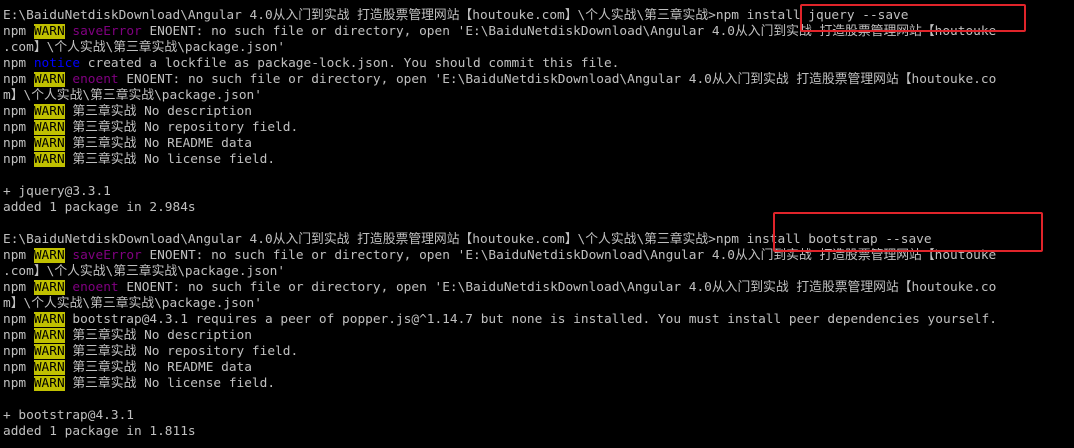  I want to click on terminal-text: + jquery@3.3.1, so click(57, 191).